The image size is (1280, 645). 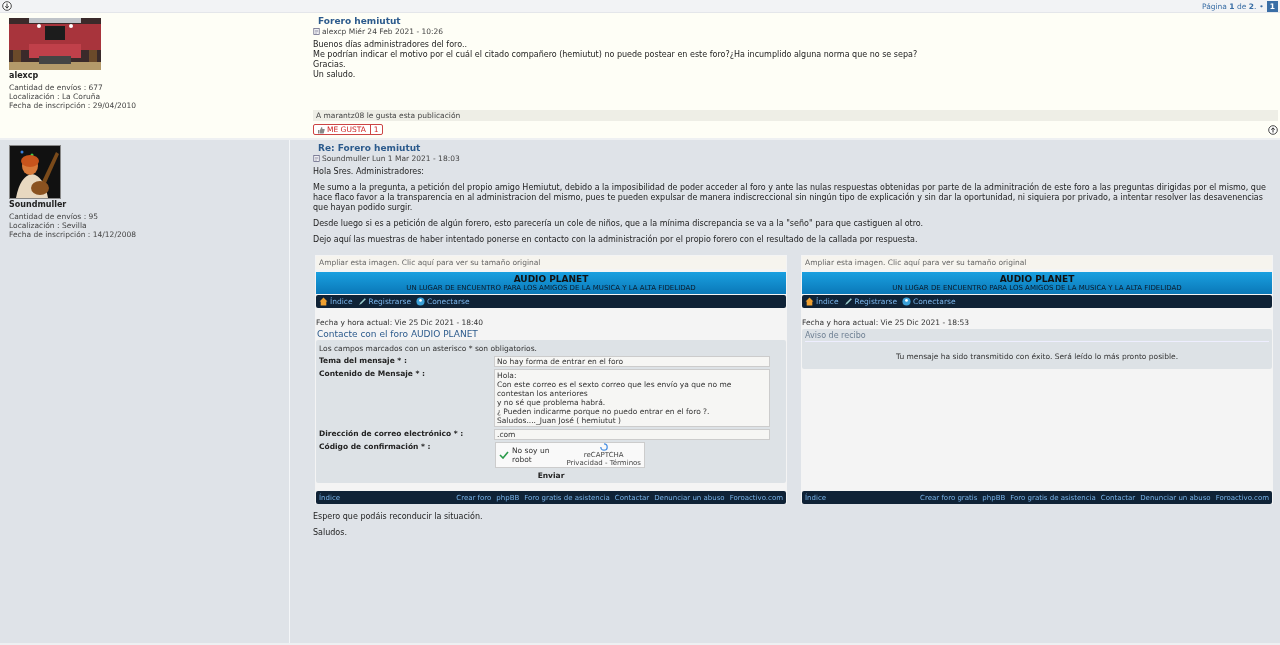 I want to click on post-text: Dejo aquí las muestras de haber intentado ponerse en contacto con la administración por el propio forero con el resultado de la callada por respuesta., so click(x=616, y=240).